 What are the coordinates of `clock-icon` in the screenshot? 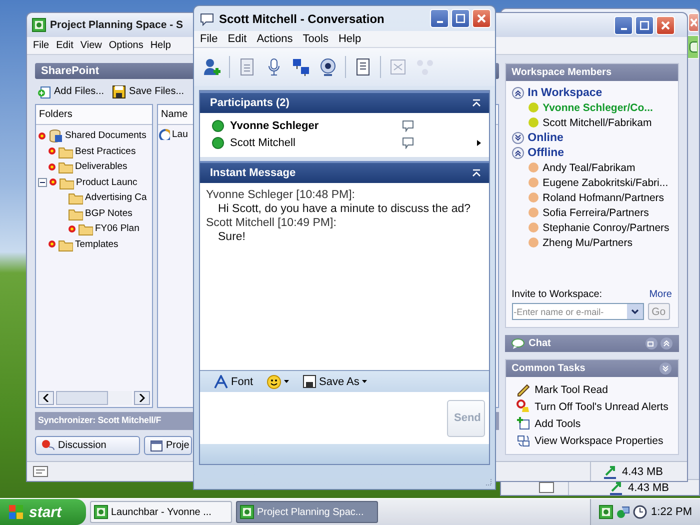 It's located at (640, 512).